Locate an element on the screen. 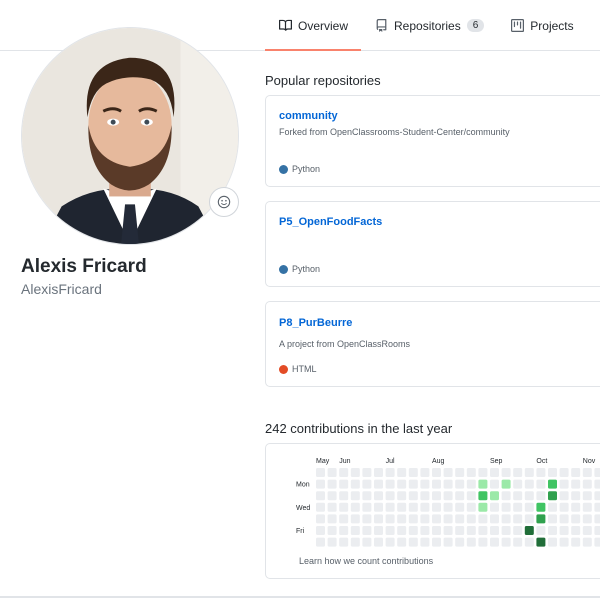  set-status-button is located at coordinates (224, 202).